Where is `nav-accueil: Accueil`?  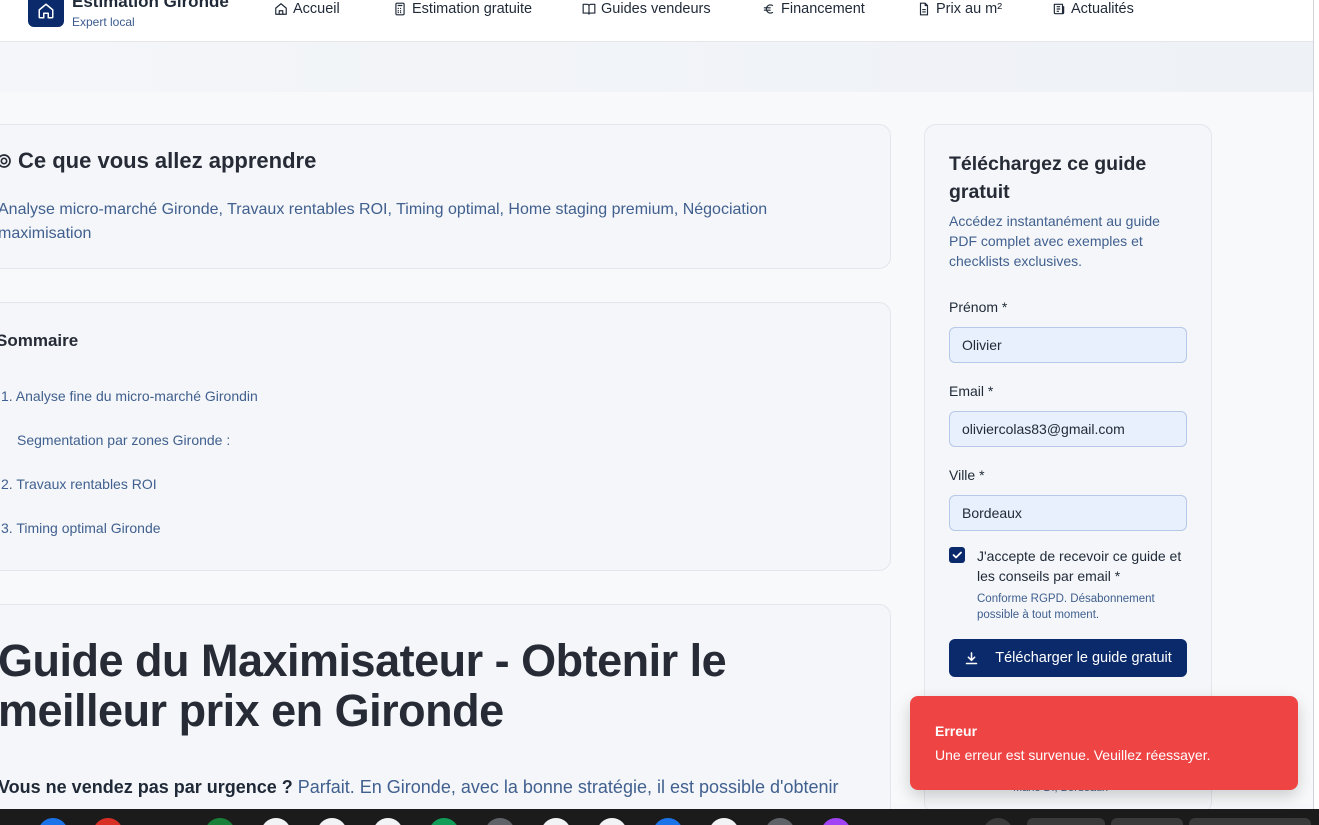 nav-accueil: Accueil is located at coordinates (307, 9).